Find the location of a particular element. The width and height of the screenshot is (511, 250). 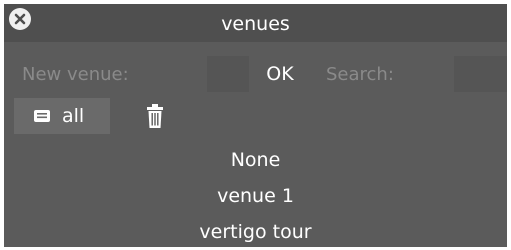

venue-item-venue-1: venue 1 is located at coordinates (255, 196).